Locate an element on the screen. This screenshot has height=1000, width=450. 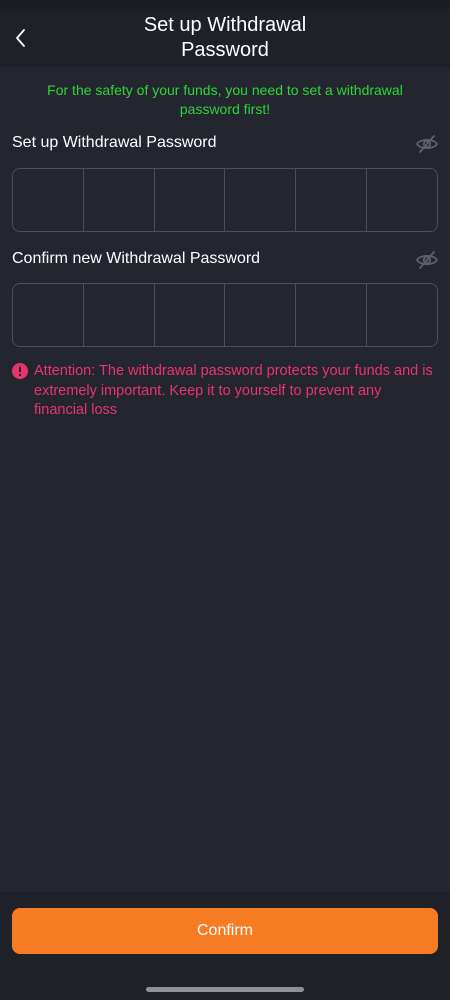
page-title-line-1: Set up Withdrawal is located at coordinates (225, 25).